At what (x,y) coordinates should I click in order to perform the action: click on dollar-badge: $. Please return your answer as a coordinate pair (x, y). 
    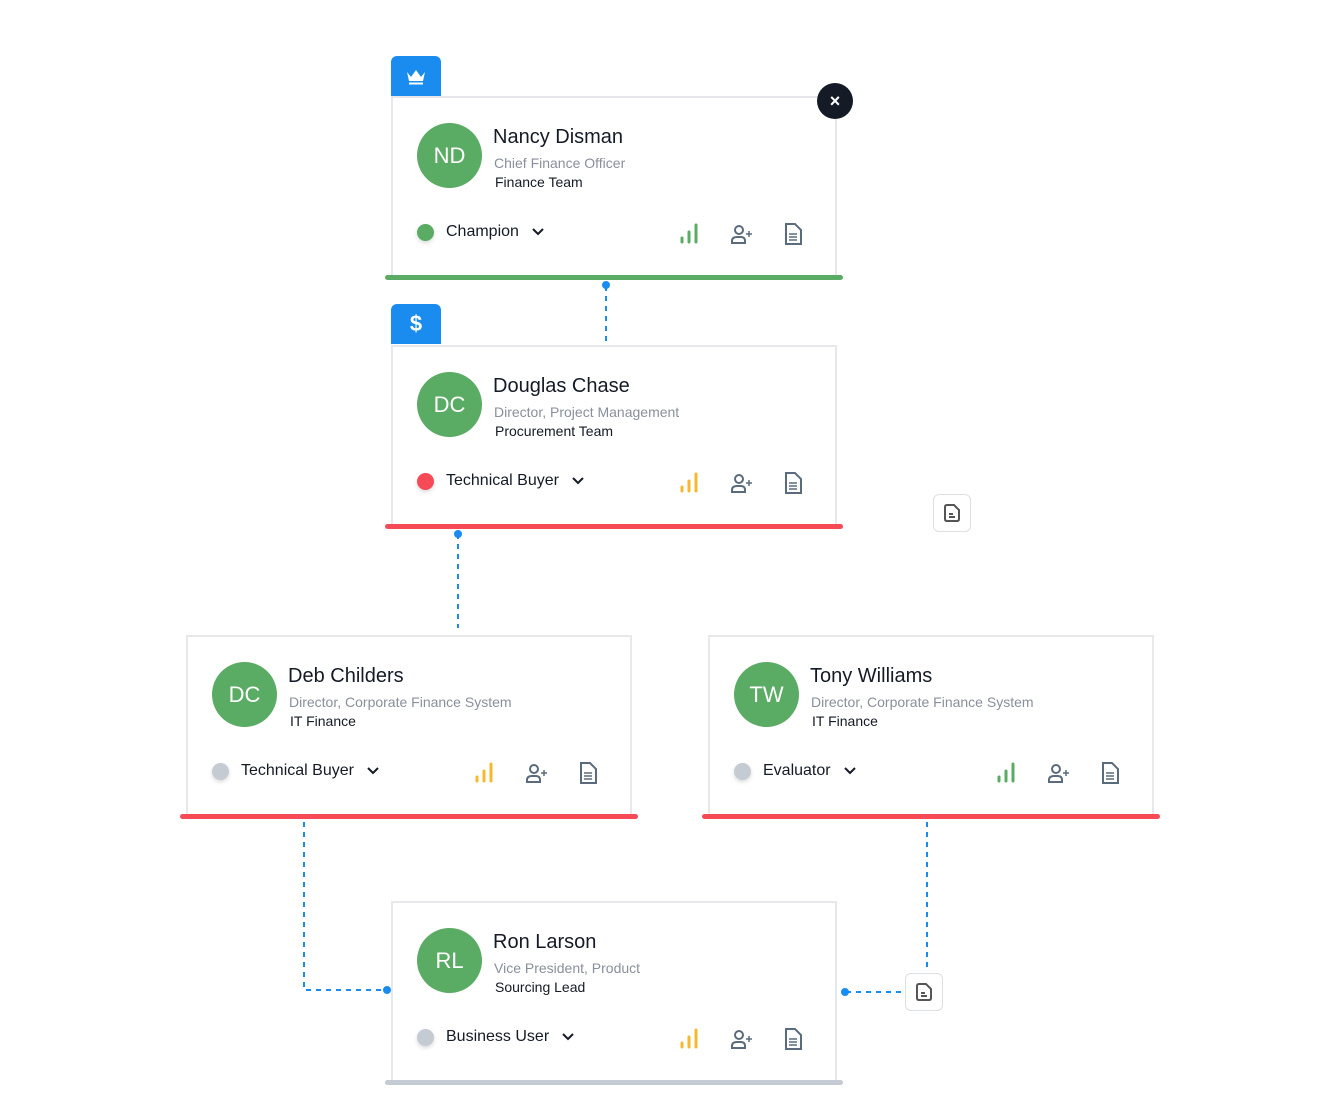
    Looking at the image, I should click on (416, 324).